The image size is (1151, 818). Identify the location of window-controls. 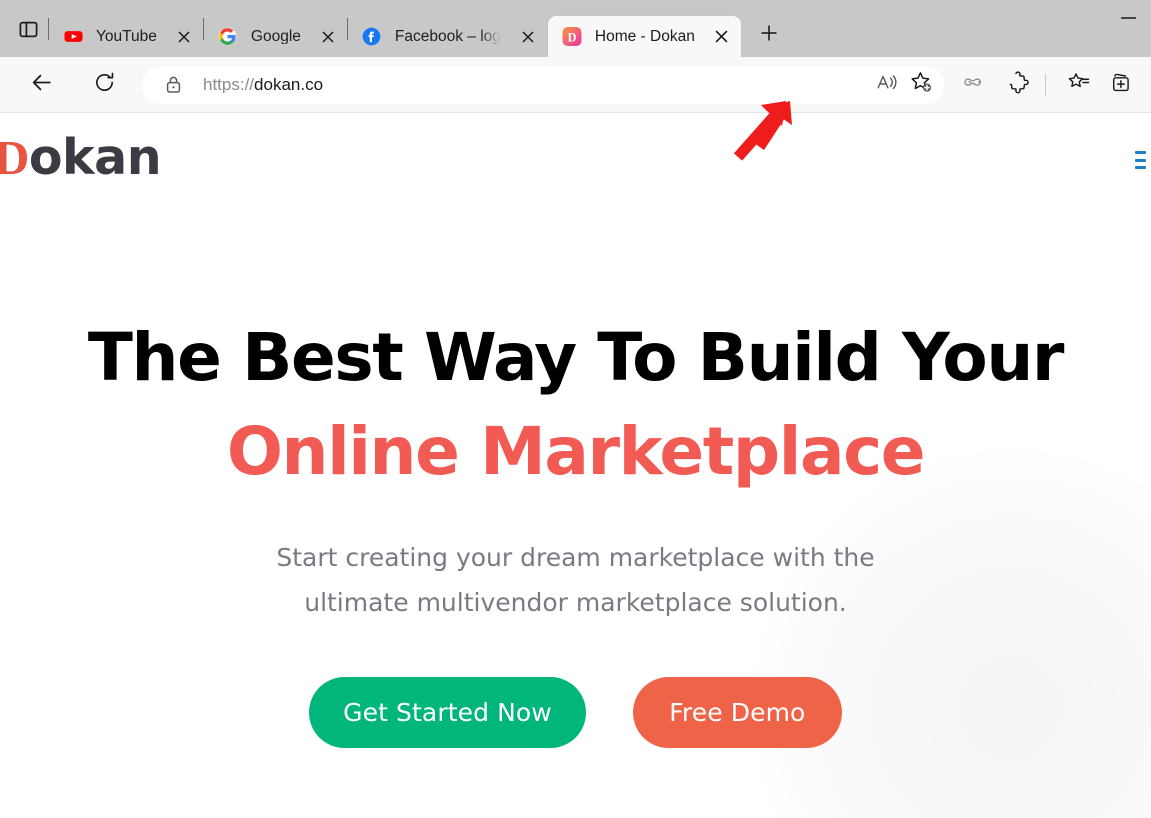
(1128, 28).